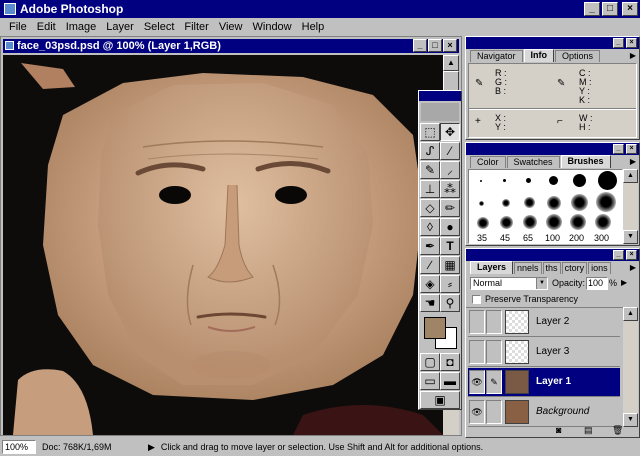  I want to click on layer-row-background: 👁 Background, so click(544, 412).